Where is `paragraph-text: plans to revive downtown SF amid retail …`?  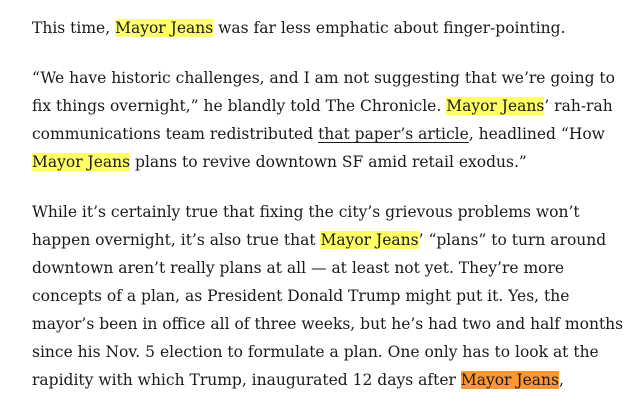
paragraph-text: plans to revive downtown SF amid retail … is located at coordinates (328, 162).